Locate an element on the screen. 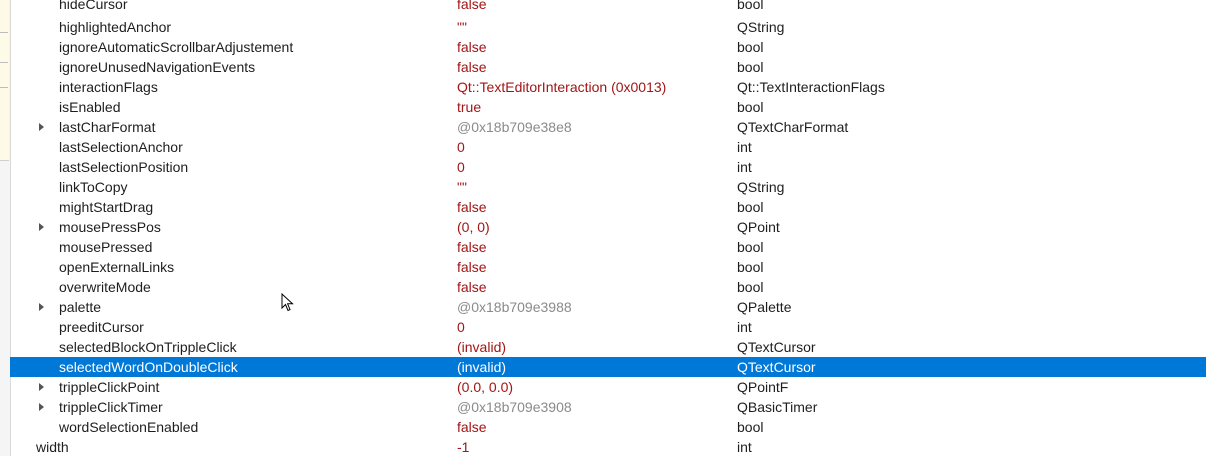 This screenshot has width=1206, height=457. tree-row: mousePressed false bool is located at coordinates (608, 247).